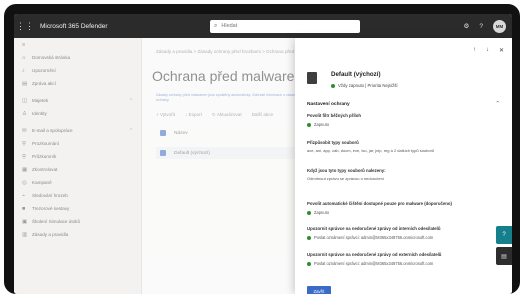 The width and height of the screenshot is (524, 298). I want to click on sidebar-item-identities: ♙ Identity, so click(77, 113).